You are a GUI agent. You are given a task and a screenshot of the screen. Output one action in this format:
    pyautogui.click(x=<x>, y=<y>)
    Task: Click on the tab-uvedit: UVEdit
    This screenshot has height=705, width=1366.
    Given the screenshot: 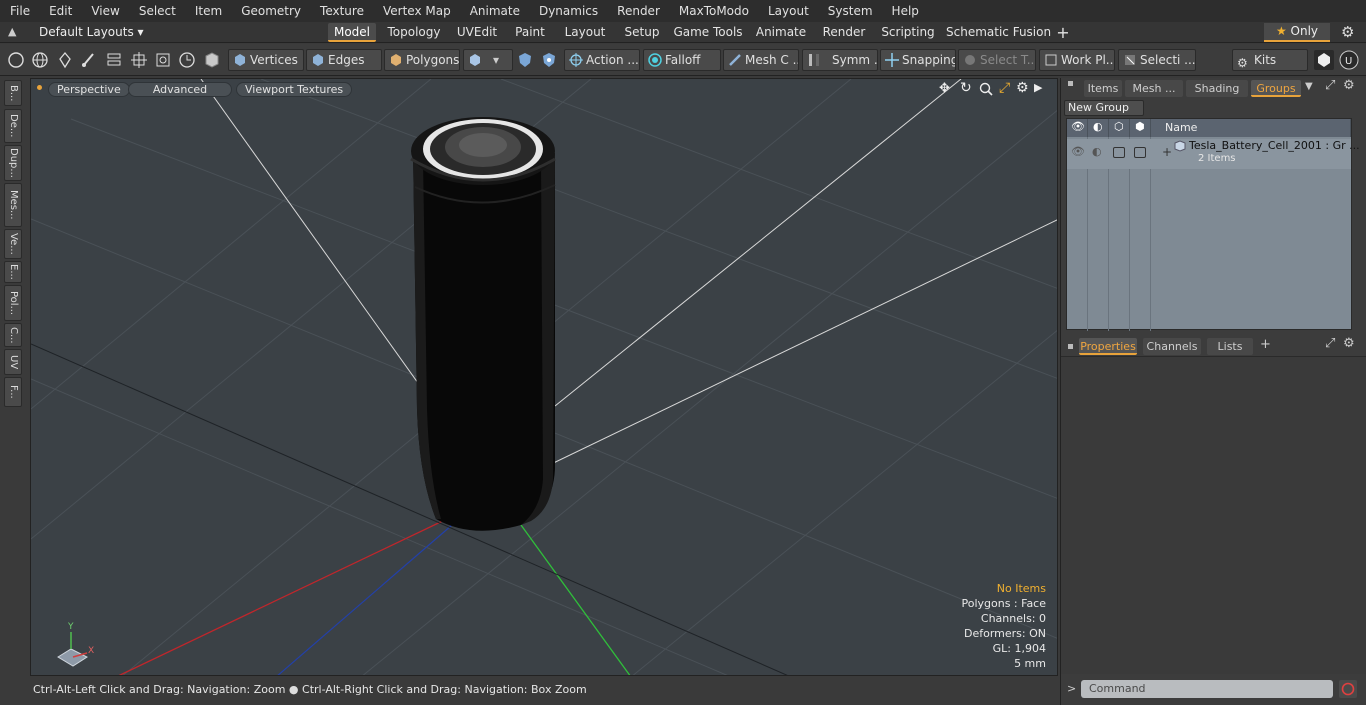 What is the action you would take?
    pyautogui.click(x=477, y=32)
    